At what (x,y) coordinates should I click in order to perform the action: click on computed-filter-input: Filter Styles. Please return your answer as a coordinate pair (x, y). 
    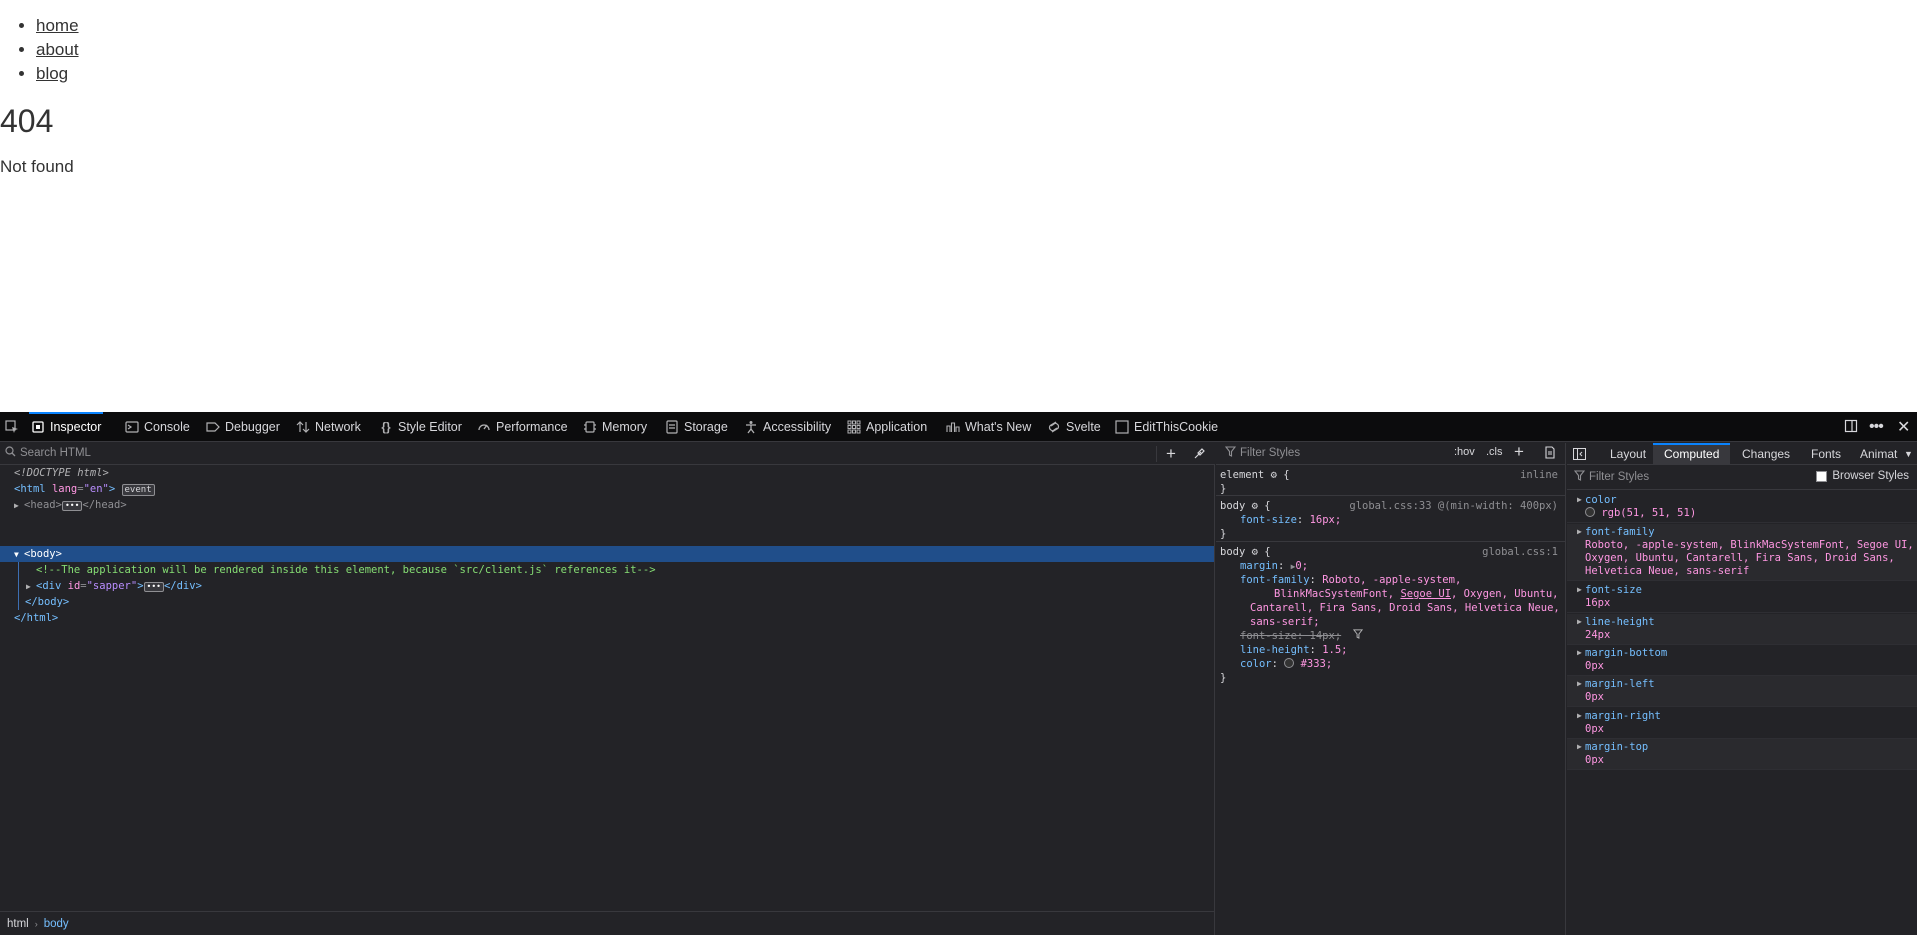
    Looking at the image, I should click on (1619, 477).